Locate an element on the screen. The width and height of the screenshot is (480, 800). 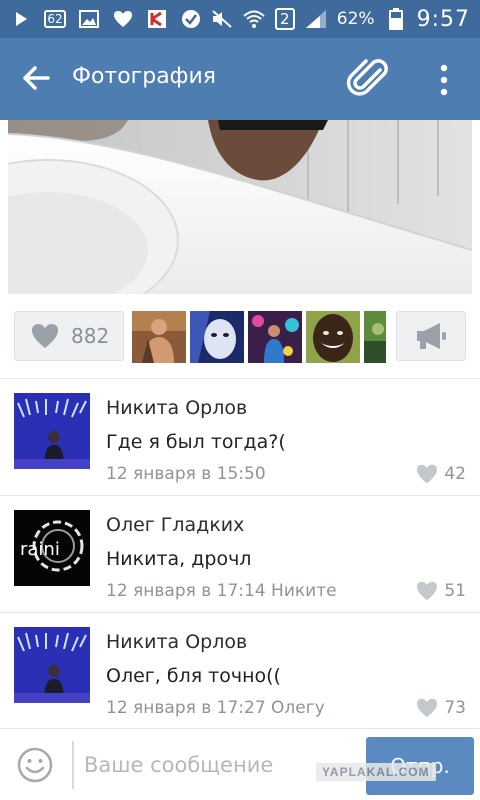
comment-text: Никита, дрочл is located at coordinates (179, 559).